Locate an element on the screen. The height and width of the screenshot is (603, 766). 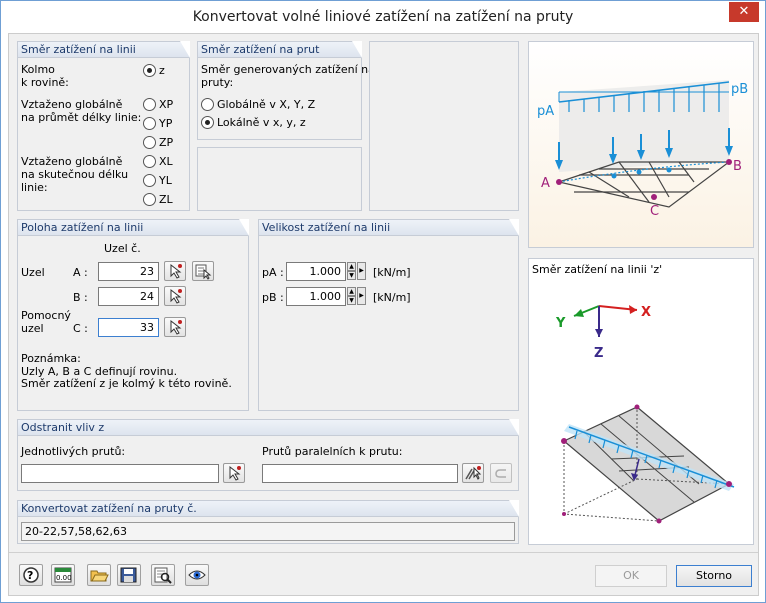
pa-unit: [kN/m] is located at coordinates (392, 272).